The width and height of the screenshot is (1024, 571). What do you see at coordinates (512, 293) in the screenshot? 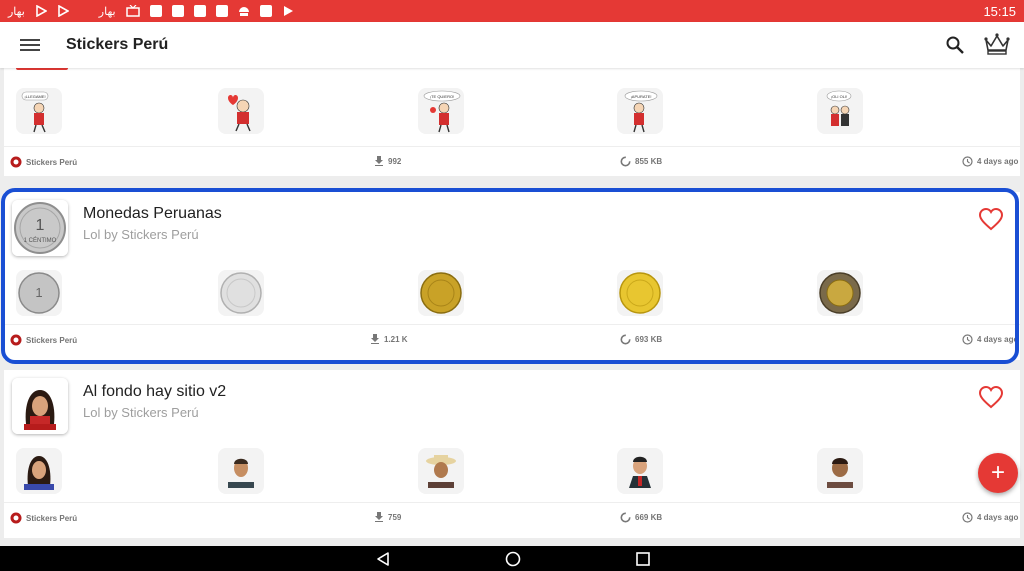
I see `sticker-preview-row: 1` at bounding box center [512, 293].